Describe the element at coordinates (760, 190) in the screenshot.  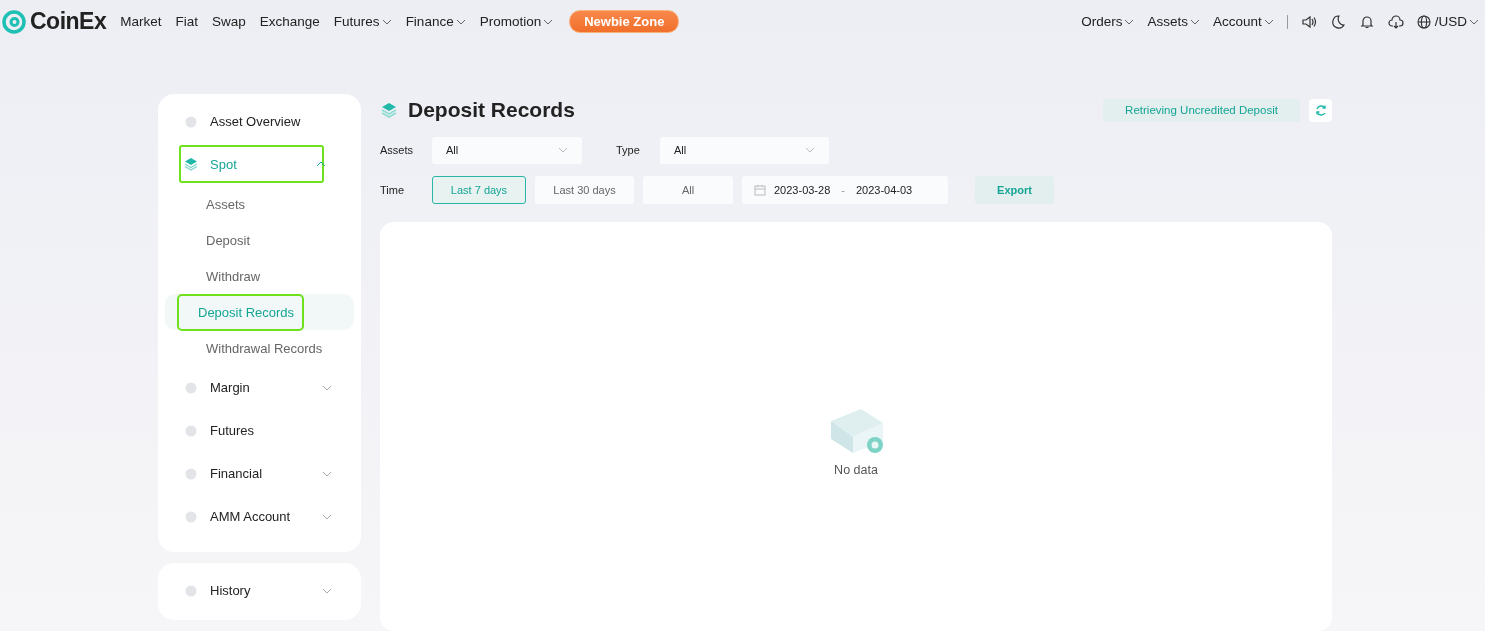
I see `calendar-icon` at that location.